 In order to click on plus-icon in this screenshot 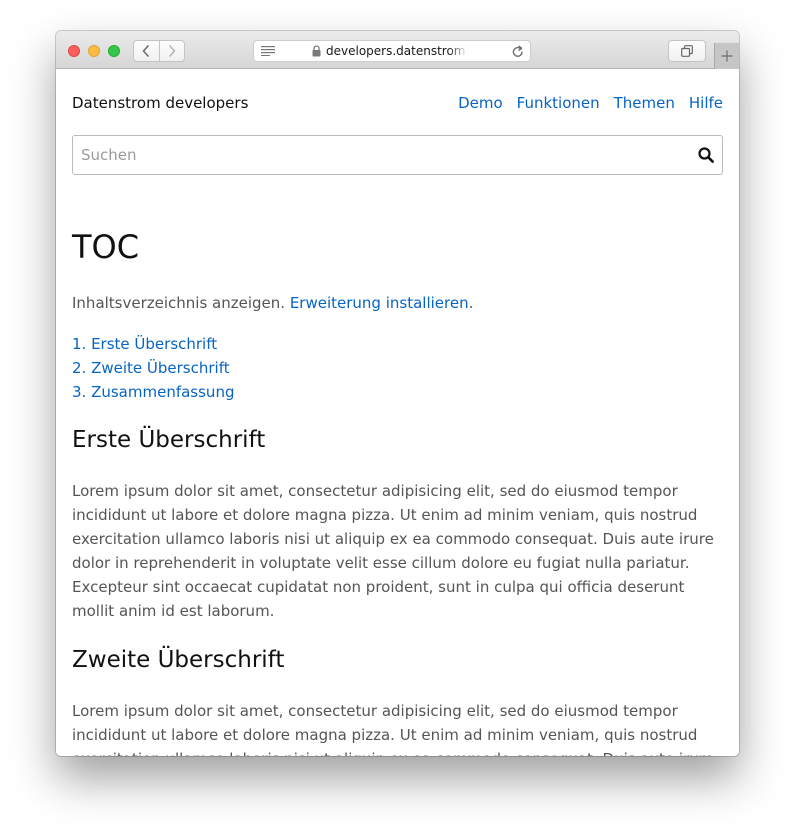, I will do `click(727, 56)`.